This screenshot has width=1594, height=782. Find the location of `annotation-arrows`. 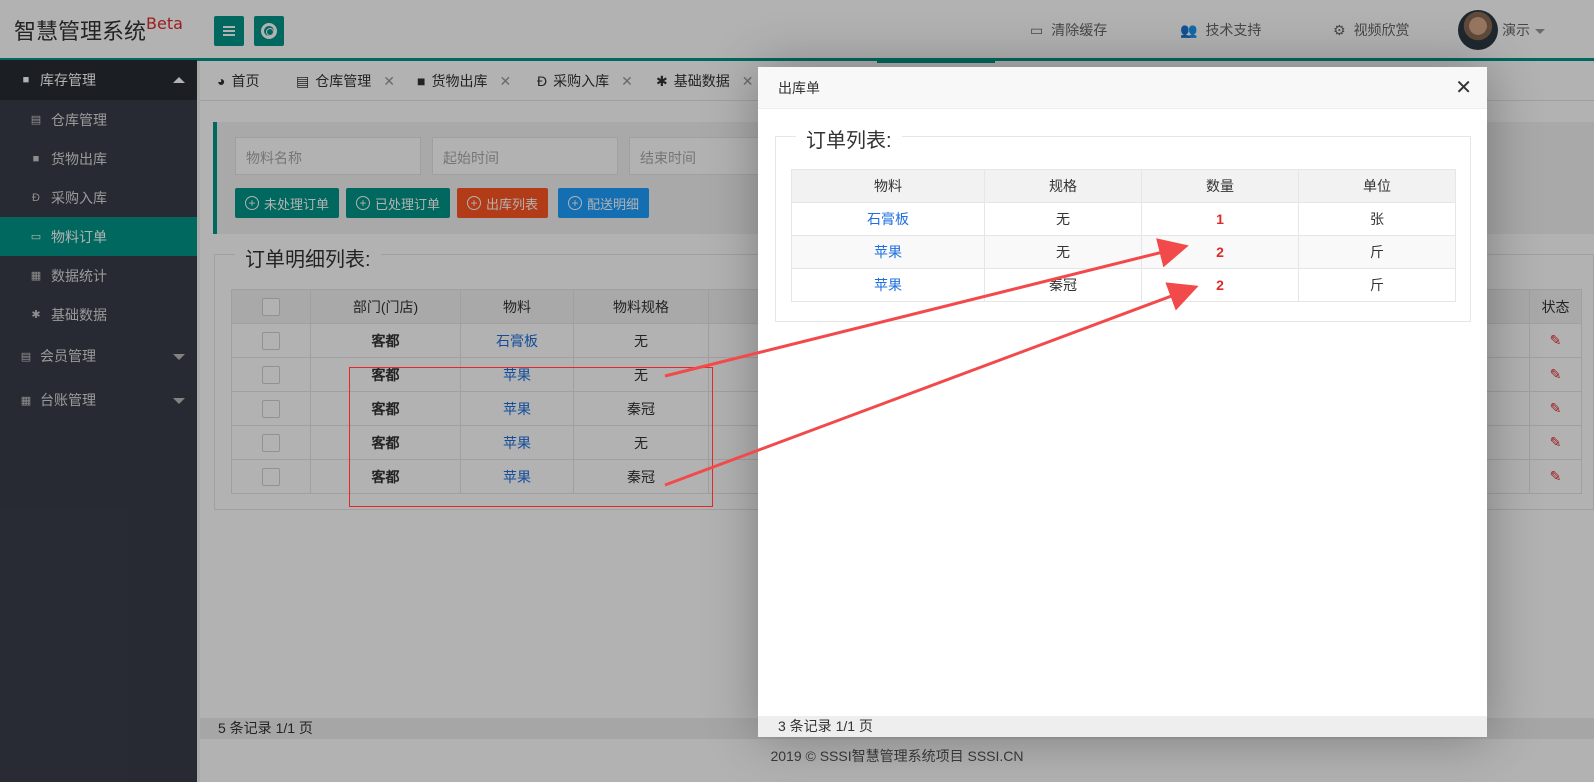

annotation-arrows is located at coordinates (931, 362).